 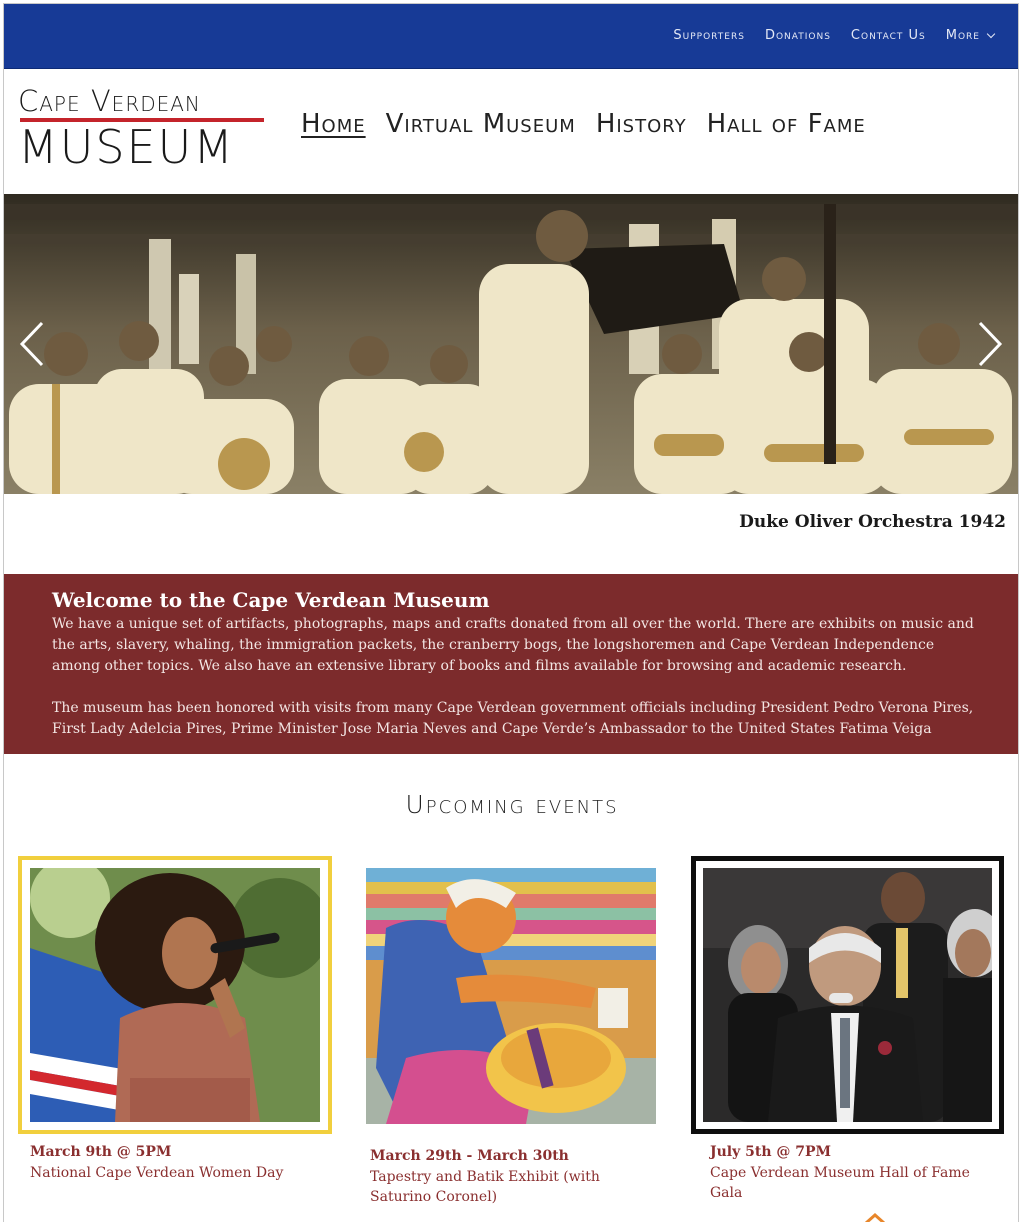 What do you see at coordinates (101, 1152) in the screenshot?
I see `event-date: March 9th @ 5PM` at bounding box center [101, 1152].